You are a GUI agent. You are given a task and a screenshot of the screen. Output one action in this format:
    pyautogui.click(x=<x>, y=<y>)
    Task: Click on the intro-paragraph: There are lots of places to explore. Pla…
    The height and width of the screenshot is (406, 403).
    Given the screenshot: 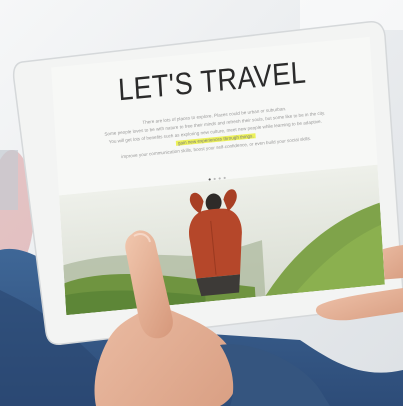 What is the action you would take?
    pyautogui.click(x=215, y=132)
    